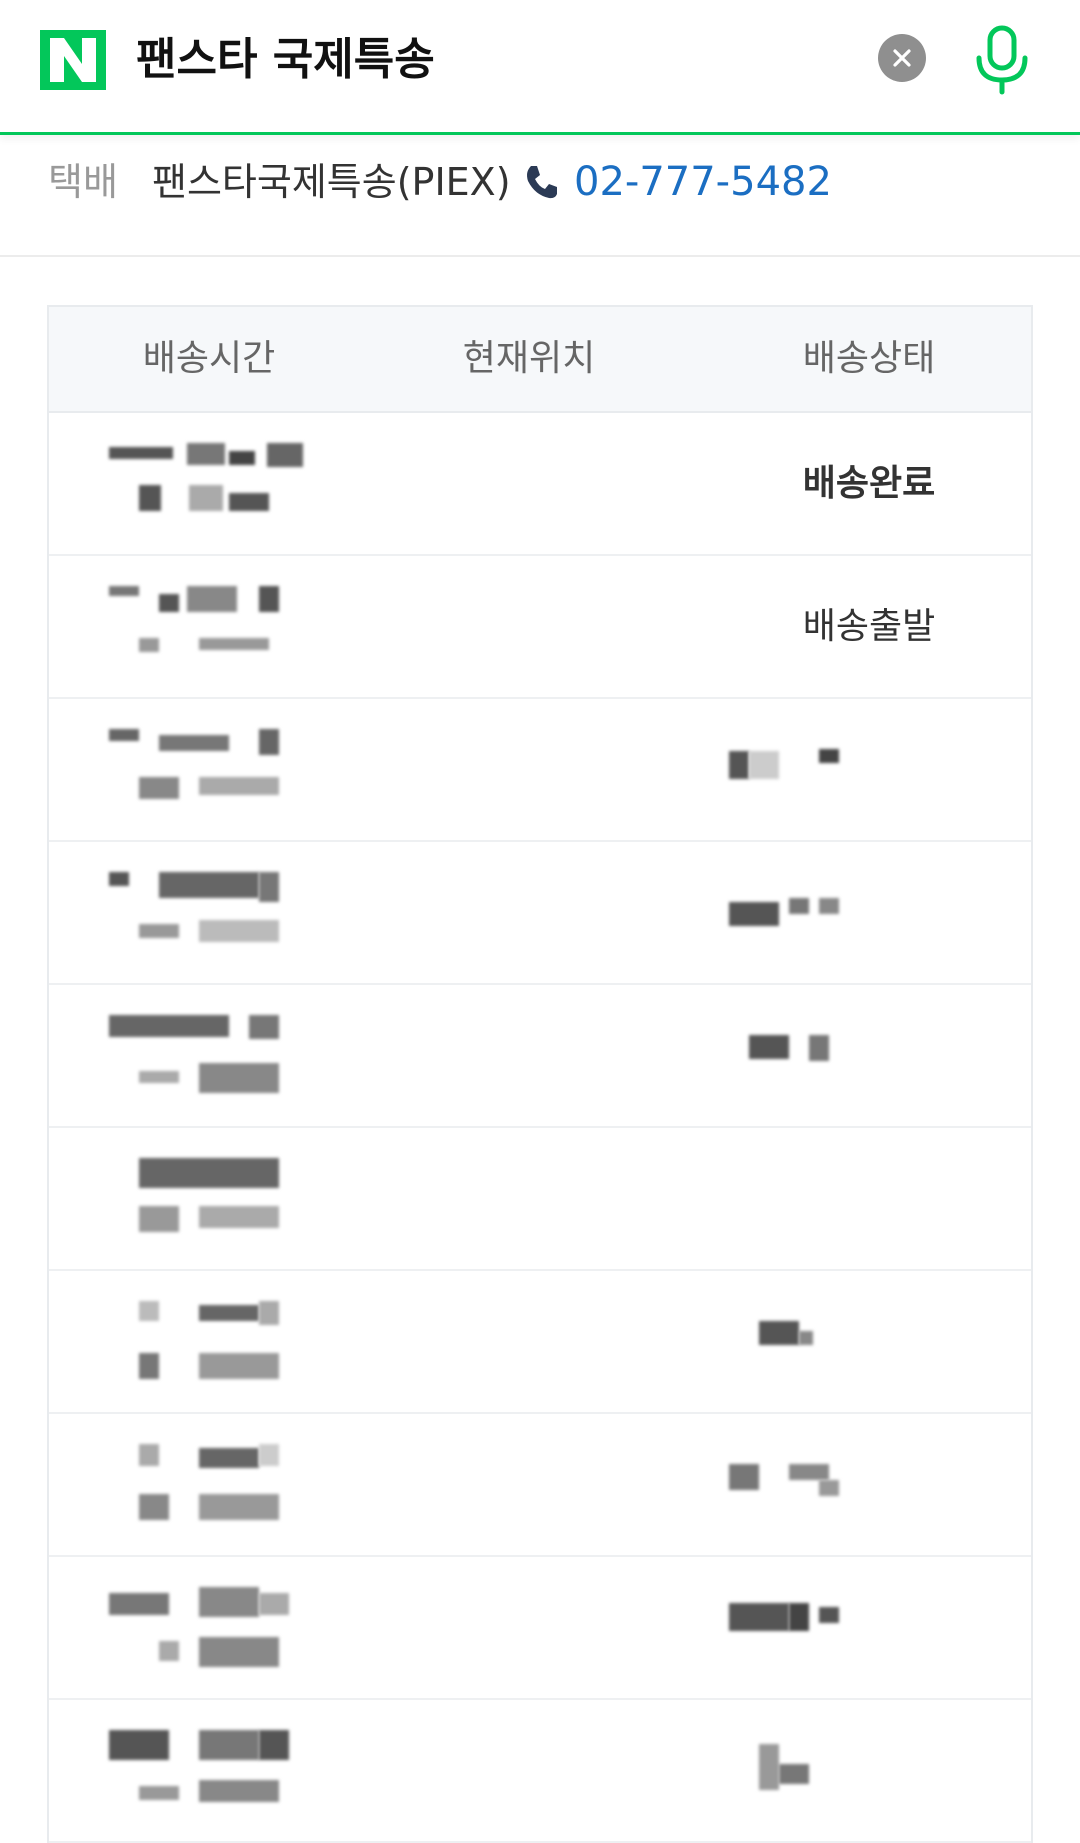 Image resolution: width=1080 pixels, height=1843 pixels. Describe the element at coordinates (869, 1198) in the screenshot. I see `delivery-status-text` at that location.